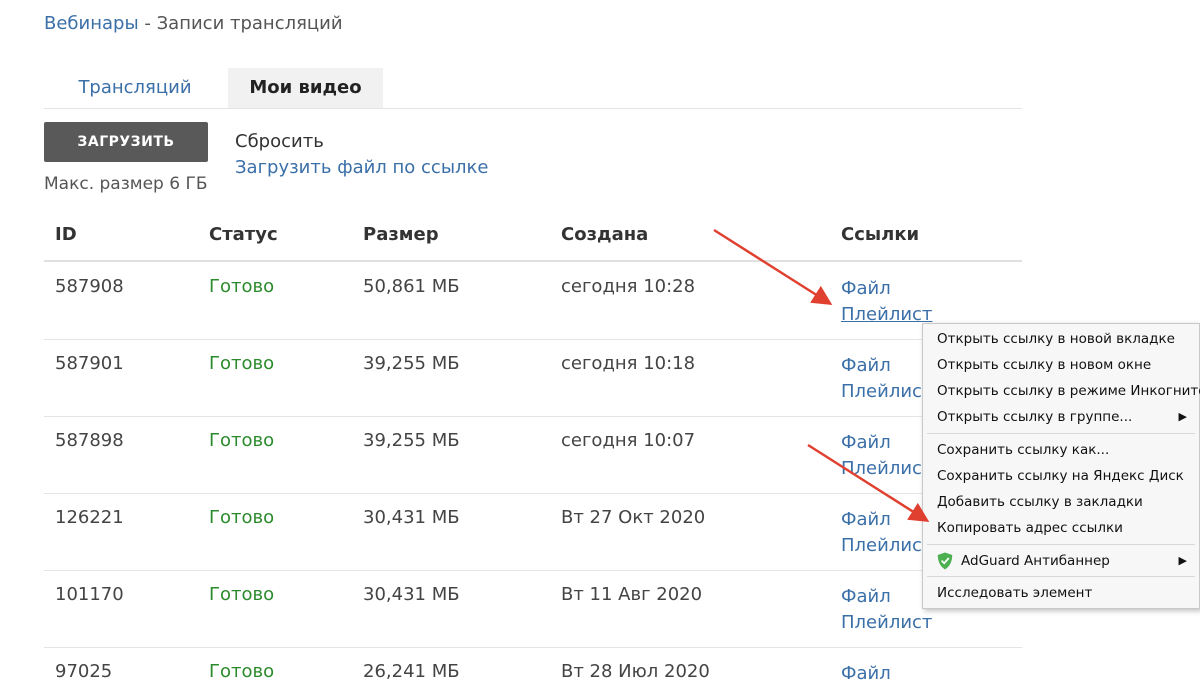  I want to click on annotation-arrows, so click(821, 375).